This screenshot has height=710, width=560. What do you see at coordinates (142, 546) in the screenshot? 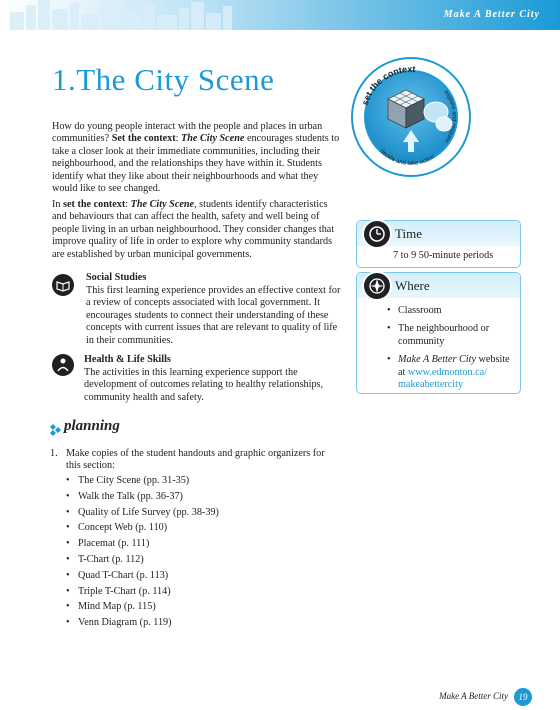
I see `handout-item: Placemat (p. 111)` at bounding box center [142, 546].